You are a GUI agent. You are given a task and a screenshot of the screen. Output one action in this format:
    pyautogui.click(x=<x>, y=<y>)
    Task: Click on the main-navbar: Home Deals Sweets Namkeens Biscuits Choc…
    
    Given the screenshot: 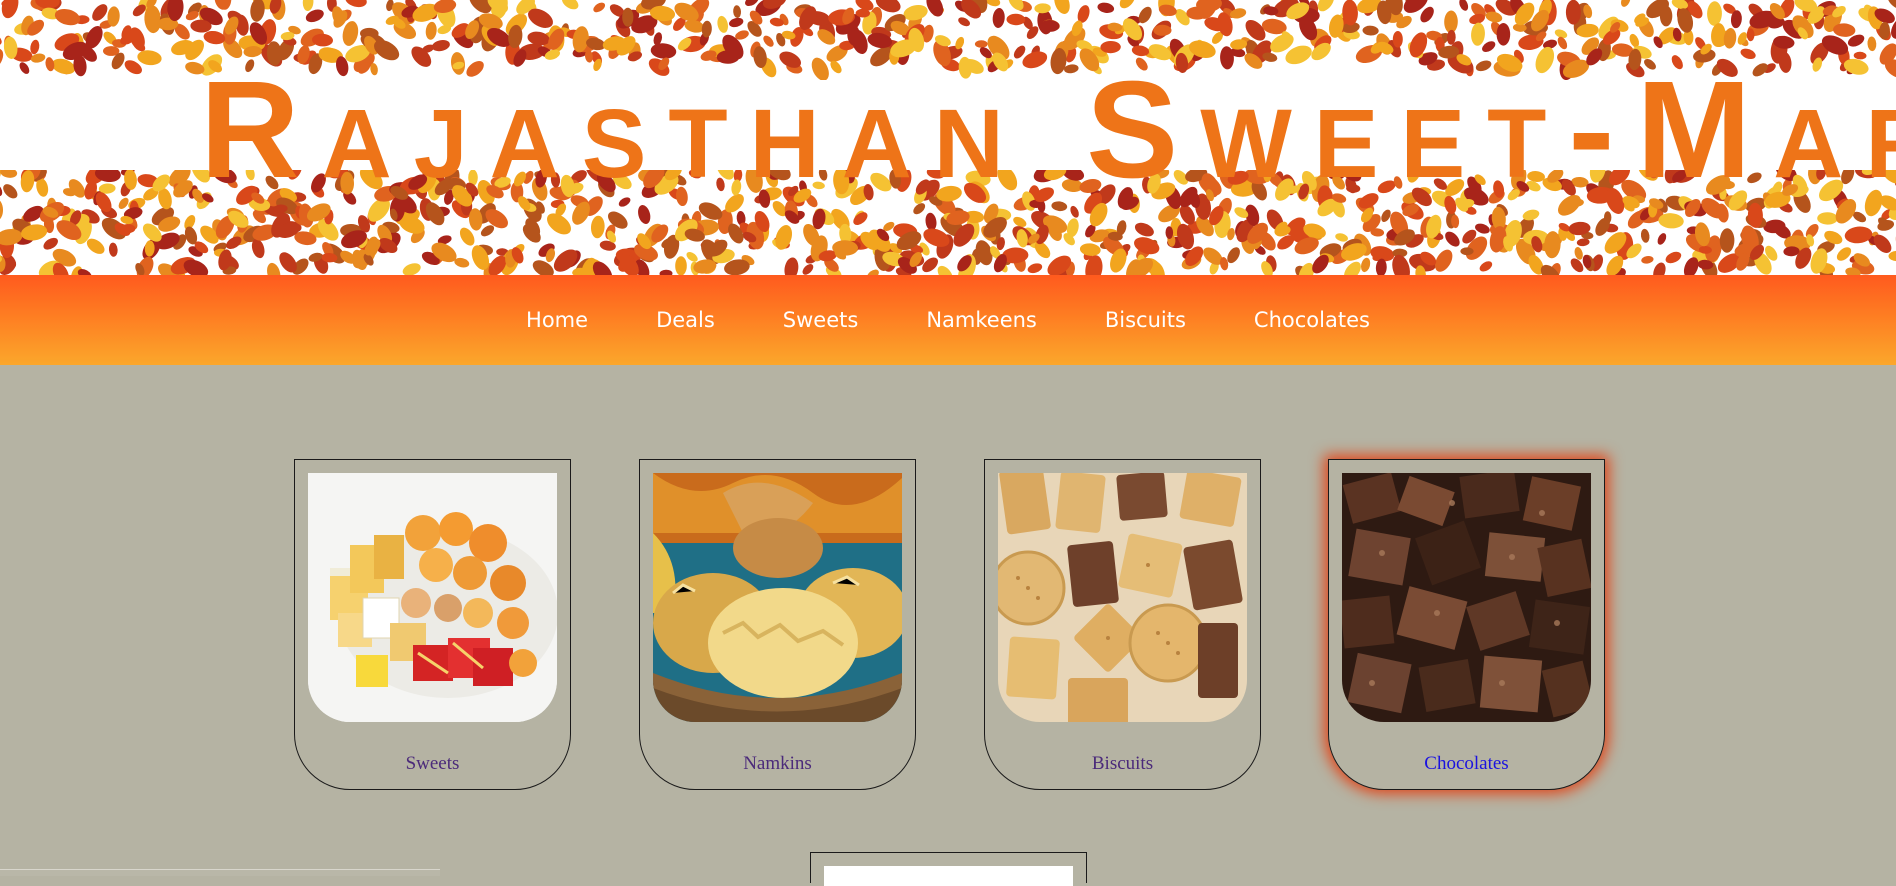 What is the action you would take?
    pyautogui.click(x=948, y=320)
    